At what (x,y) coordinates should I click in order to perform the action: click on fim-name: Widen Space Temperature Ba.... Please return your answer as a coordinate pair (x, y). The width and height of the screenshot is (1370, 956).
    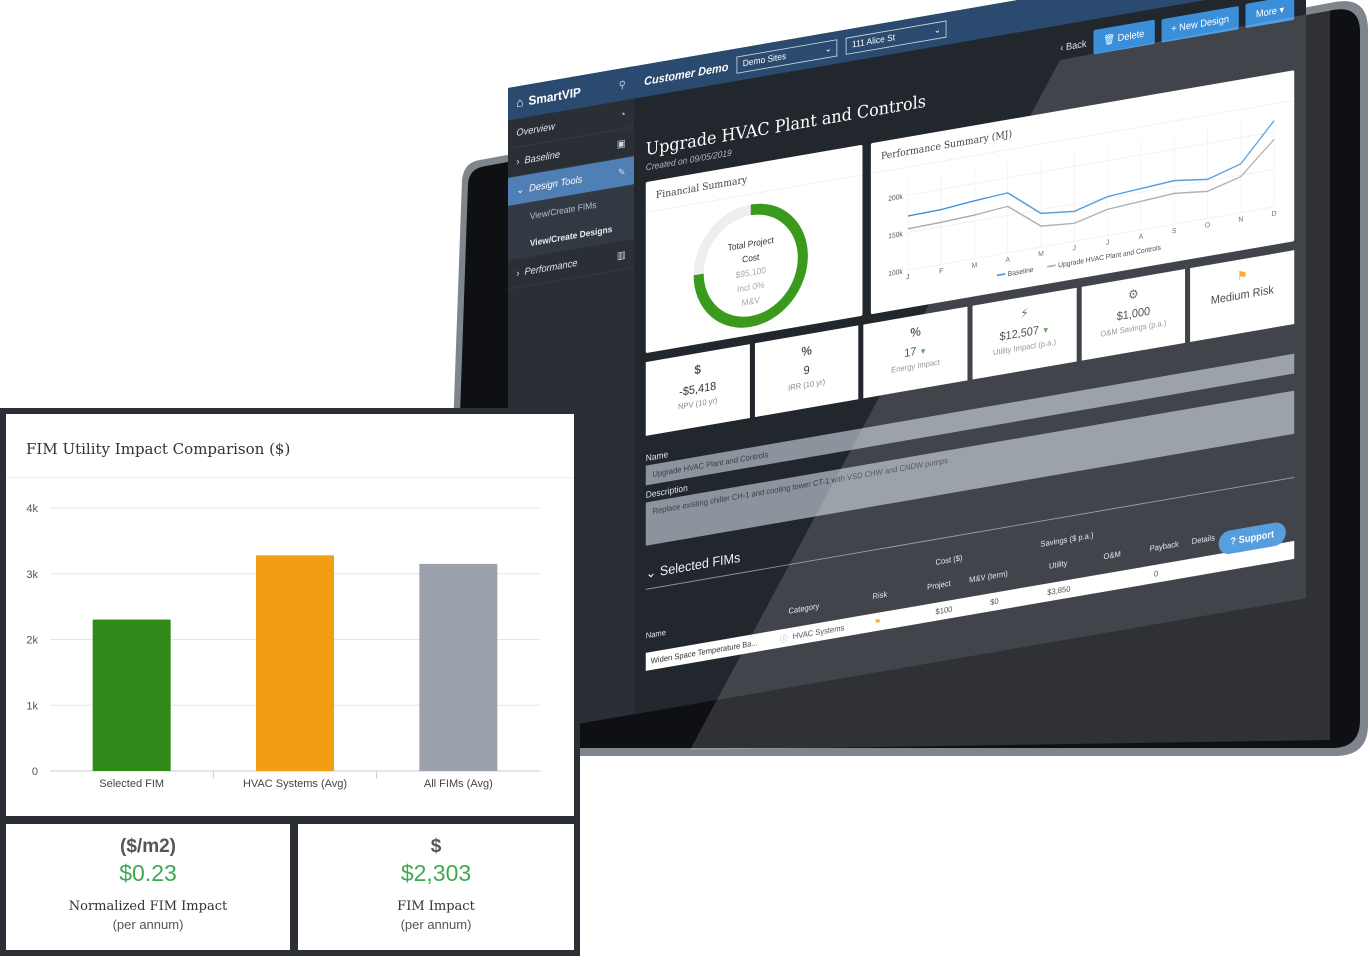
    Looking at the image, I should click on (704, 651).